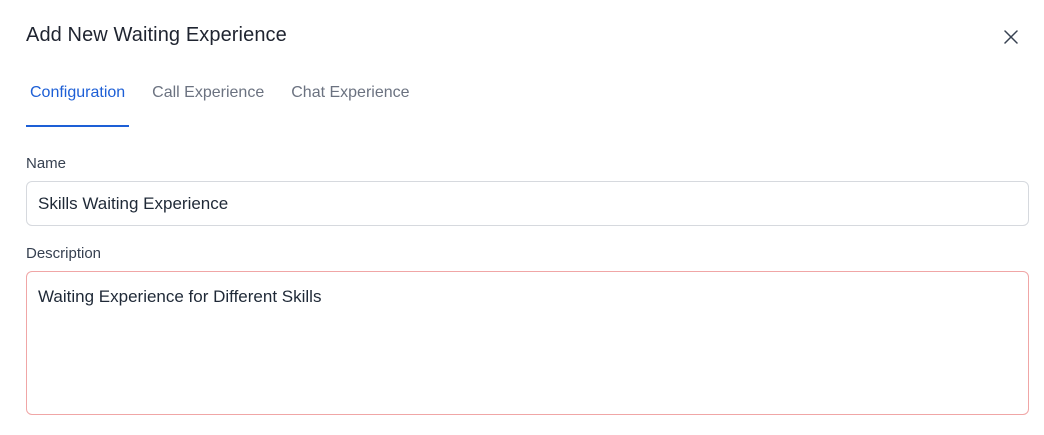 The image size is (1044, 435). Describe the element at coordinates (208, 92) in the screenshot. I see `tab-label: Call Experience` at that location.